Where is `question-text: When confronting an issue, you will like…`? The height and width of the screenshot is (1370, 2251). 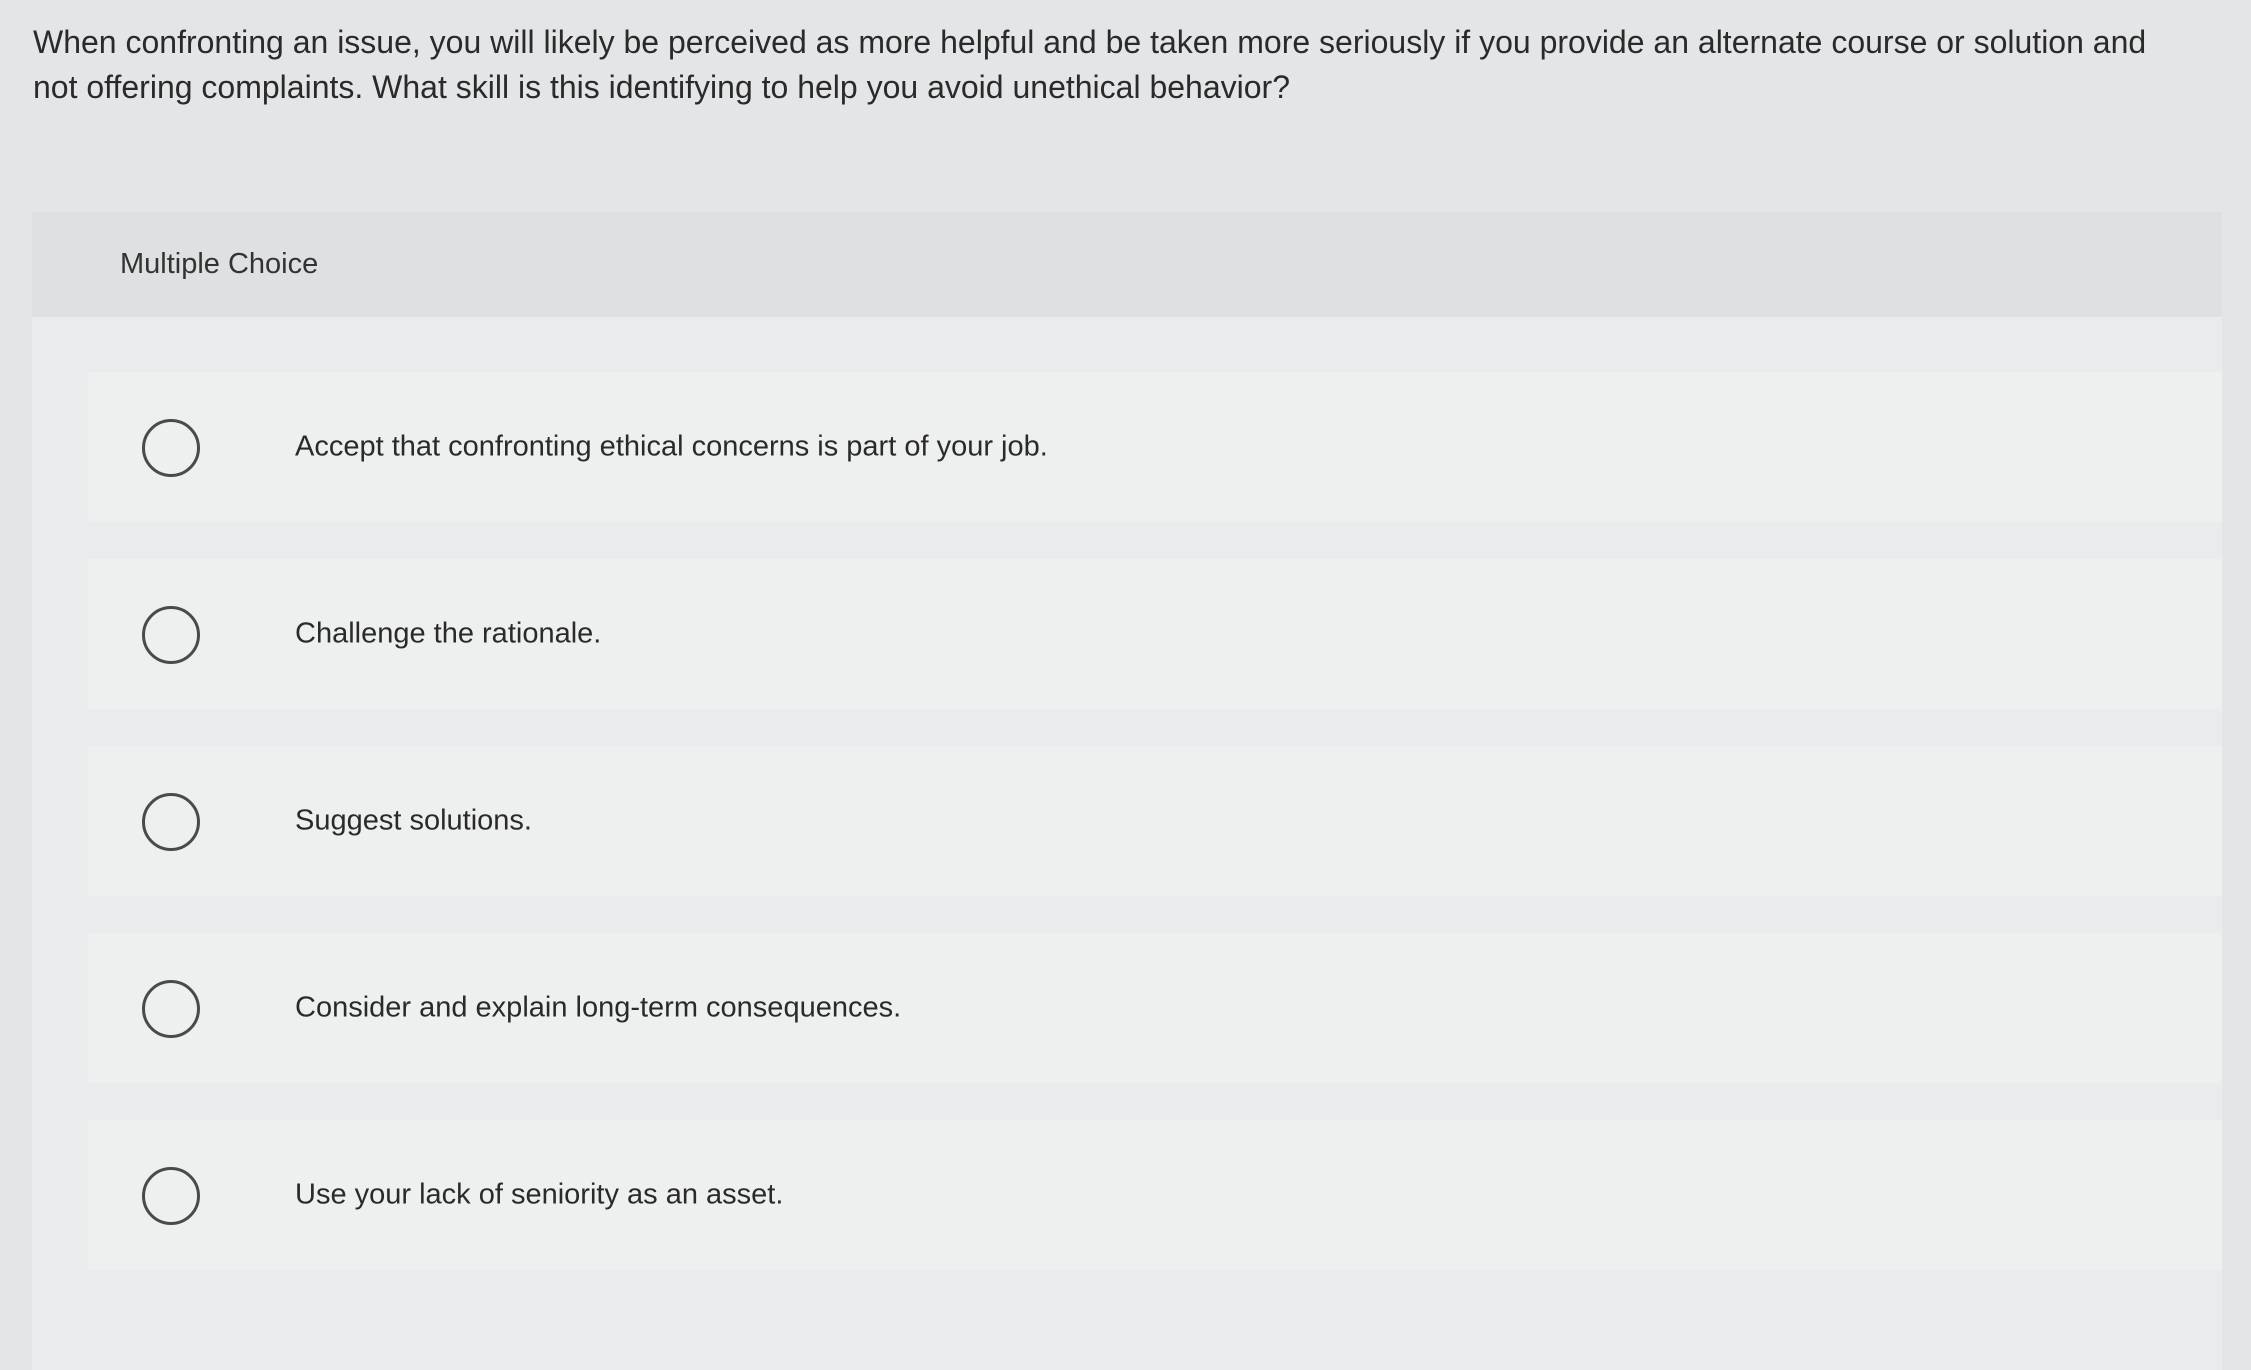 question-text: When confronting an issue, you will like… is located at coordinates (1090, 64).